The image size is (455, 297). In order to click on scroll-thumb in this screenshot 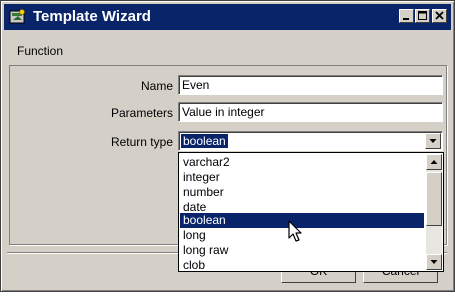, I will do `click(434, 199)`.